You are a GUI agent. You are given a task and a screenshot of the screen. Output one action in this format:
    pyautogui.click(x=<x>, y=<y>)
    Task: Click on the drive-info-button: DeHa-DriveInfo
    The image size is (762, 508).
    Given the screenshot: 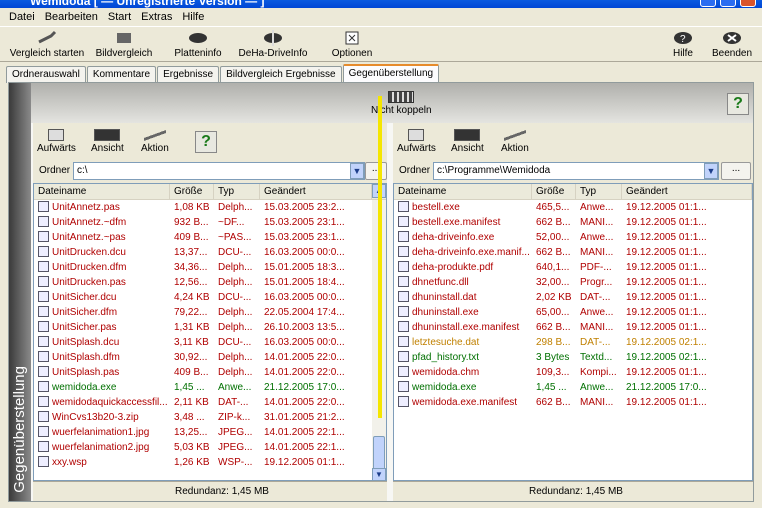 What is the action you would take?
    pyautogui.click(x=273, y=46)
    